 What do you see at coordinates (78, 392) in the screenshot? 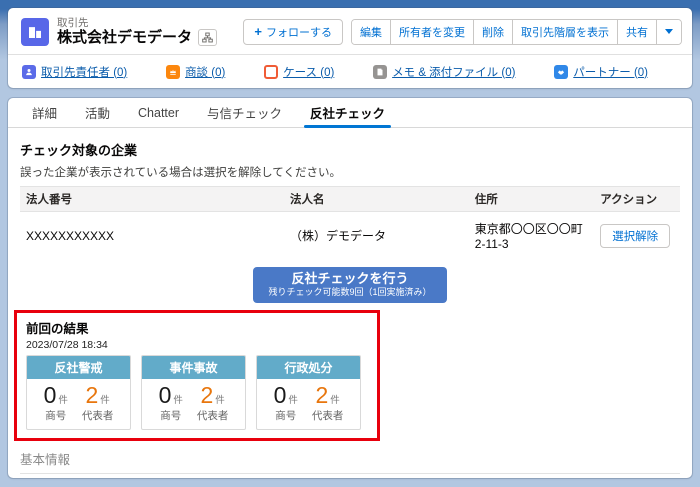
I see `result-card-antisocial-warning: 反社警戒 0件 商号 2件 代表者` at bounding box center [78, 392].